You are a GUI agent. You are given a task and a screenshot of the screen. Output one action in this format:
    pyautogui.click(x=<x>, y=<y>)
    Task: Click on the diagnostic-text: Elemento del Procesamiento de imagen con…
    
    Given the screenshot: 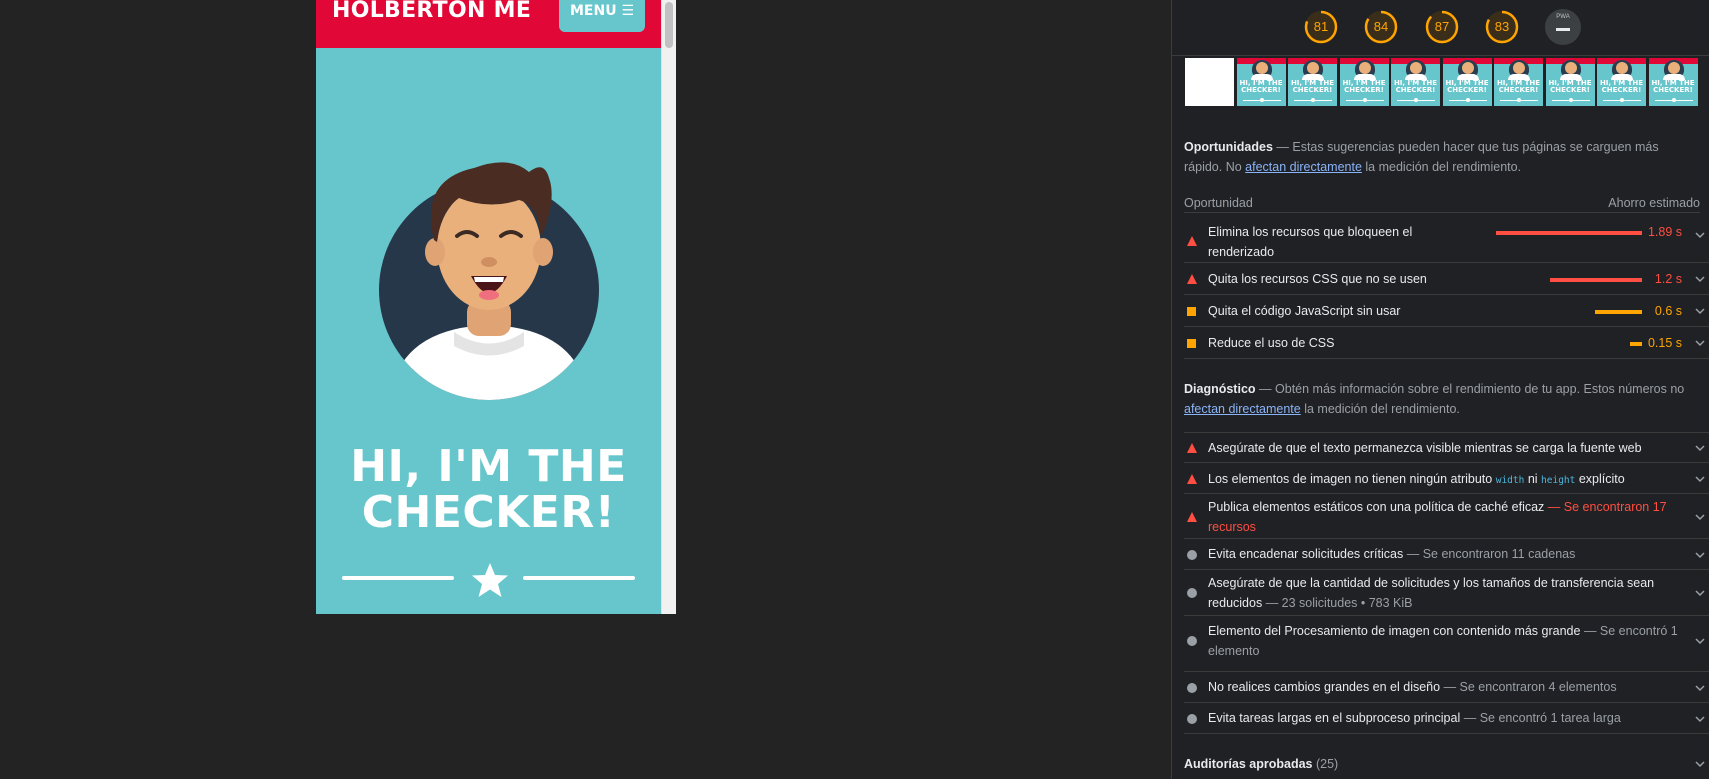 What is the action you would take?
    pyautogui.click(x=1394, y=631)
    